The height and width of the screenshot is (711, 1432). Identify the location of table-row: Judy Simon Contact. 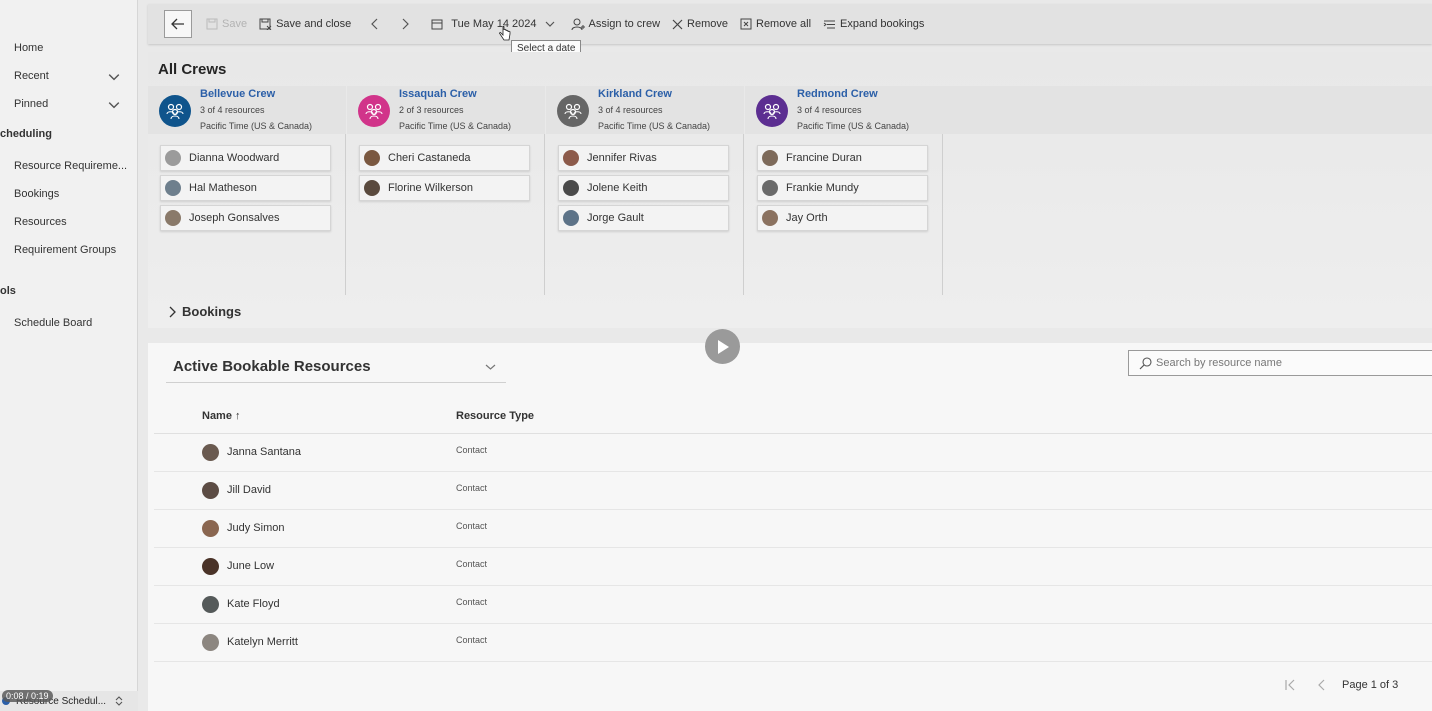
(793, 529).